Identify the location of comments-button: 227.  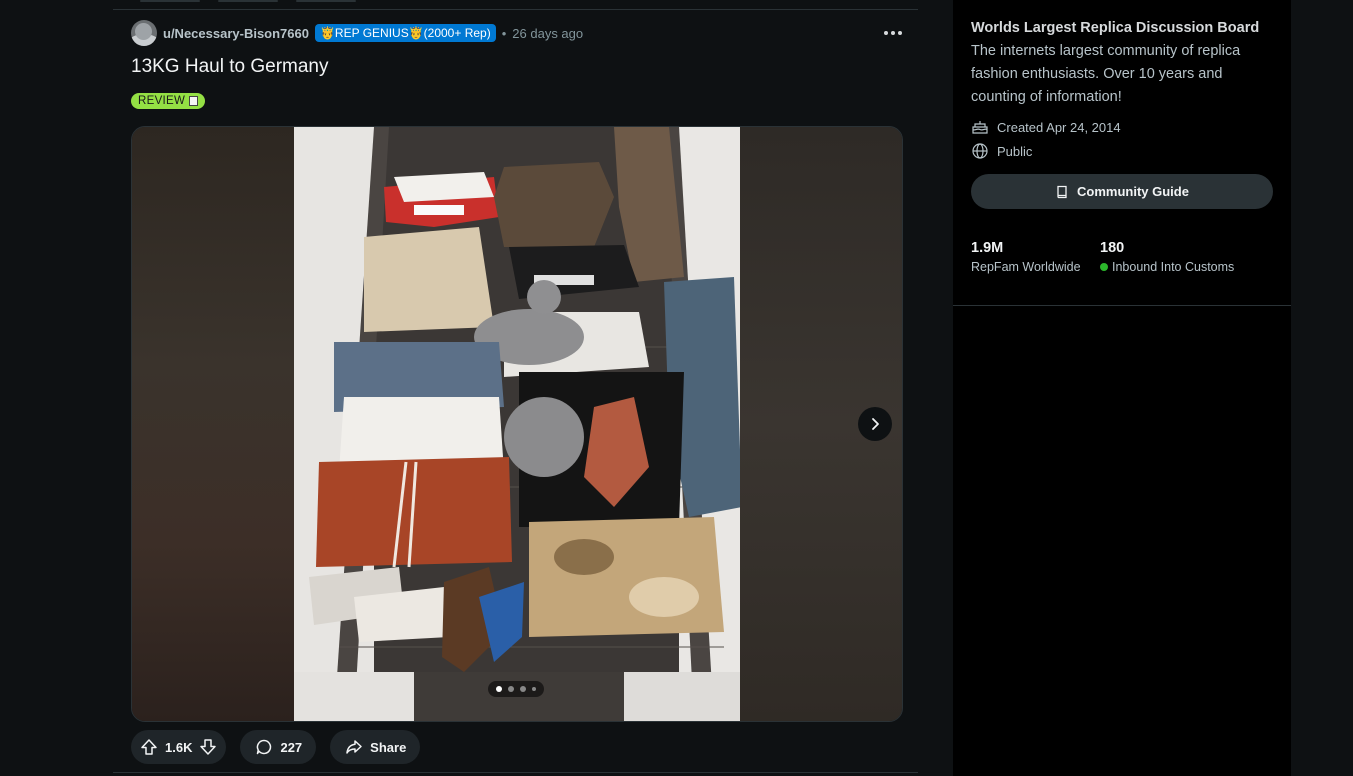
(278, 747).